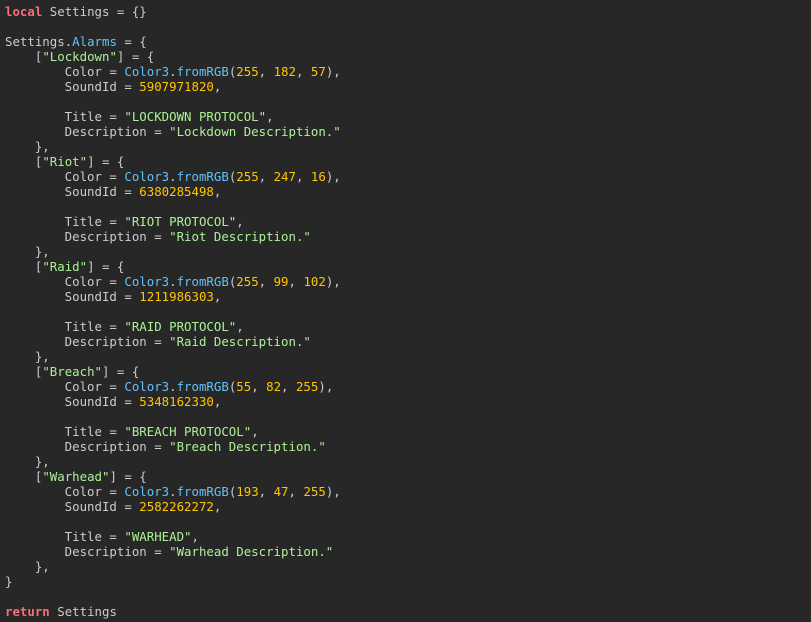 The image size is (811, 622). Describe the element at coordinates (408, 326) in the screenshot. I see `code-line: Title = "RAID PROTOCOL",` at that location.